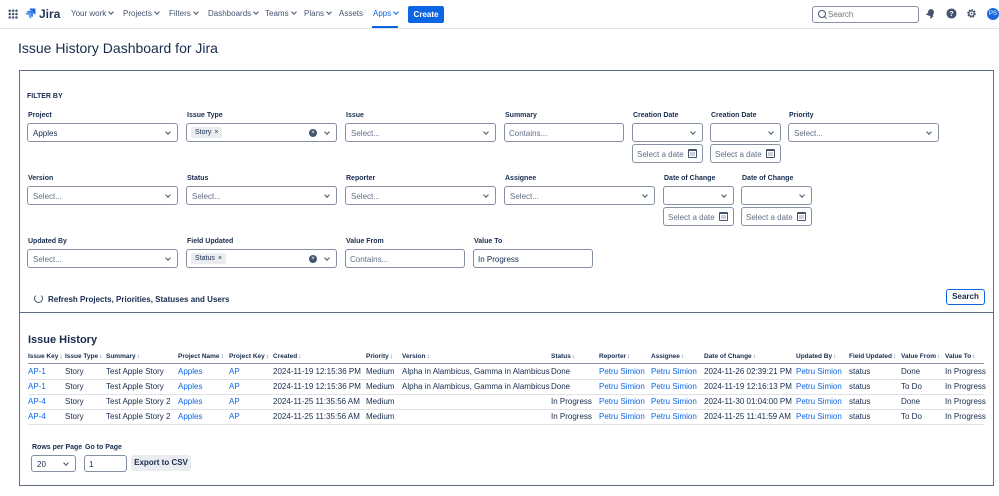 This screenshot has height=496, width=999. What do you see at coordinates (745, 153) in the screenshot?
I see `creation-date-to-picker: Select a date` at bounding box center [745, 153].